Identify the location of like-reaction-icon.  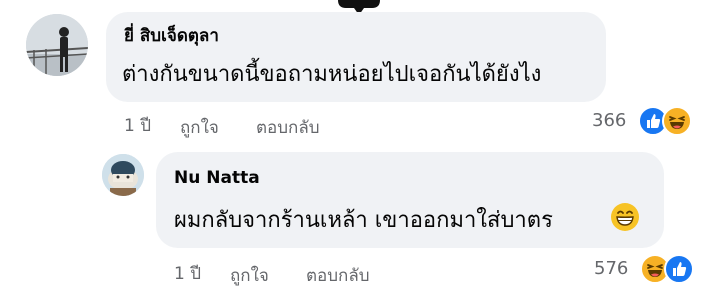
(679, 269).